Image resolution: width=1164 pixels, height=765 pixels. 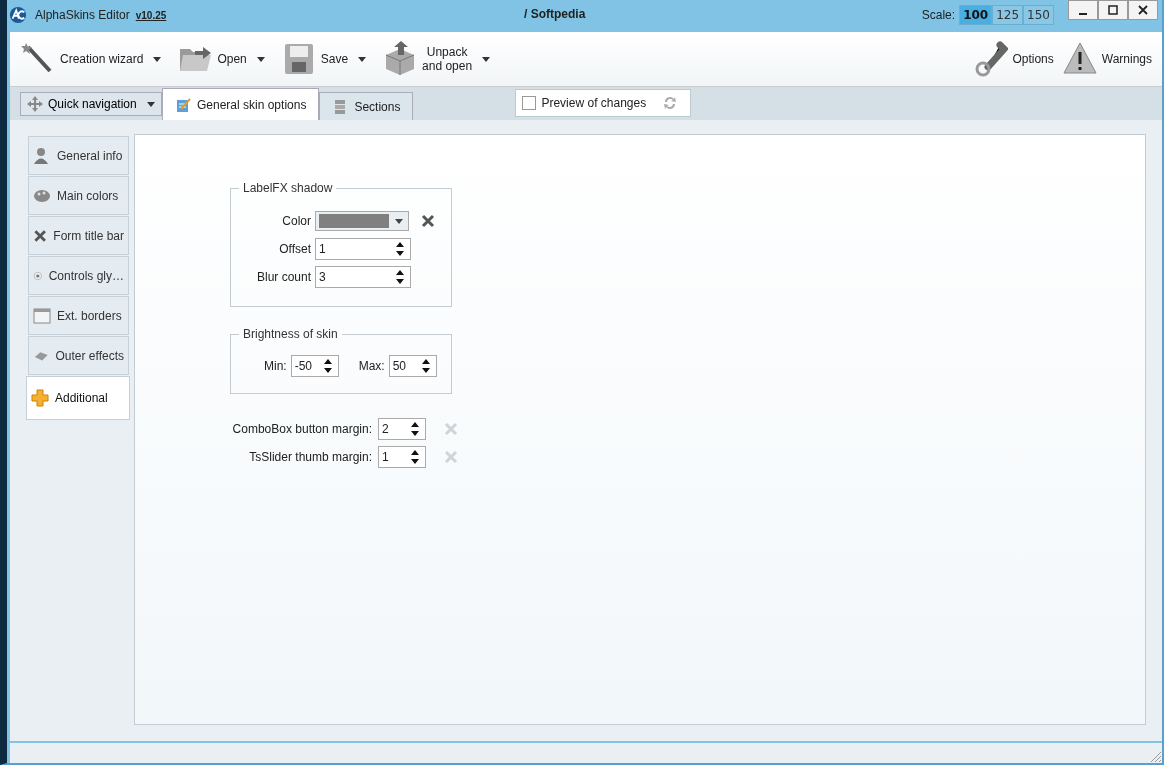 I want to click on person-icon, so click(x=42, y=155).